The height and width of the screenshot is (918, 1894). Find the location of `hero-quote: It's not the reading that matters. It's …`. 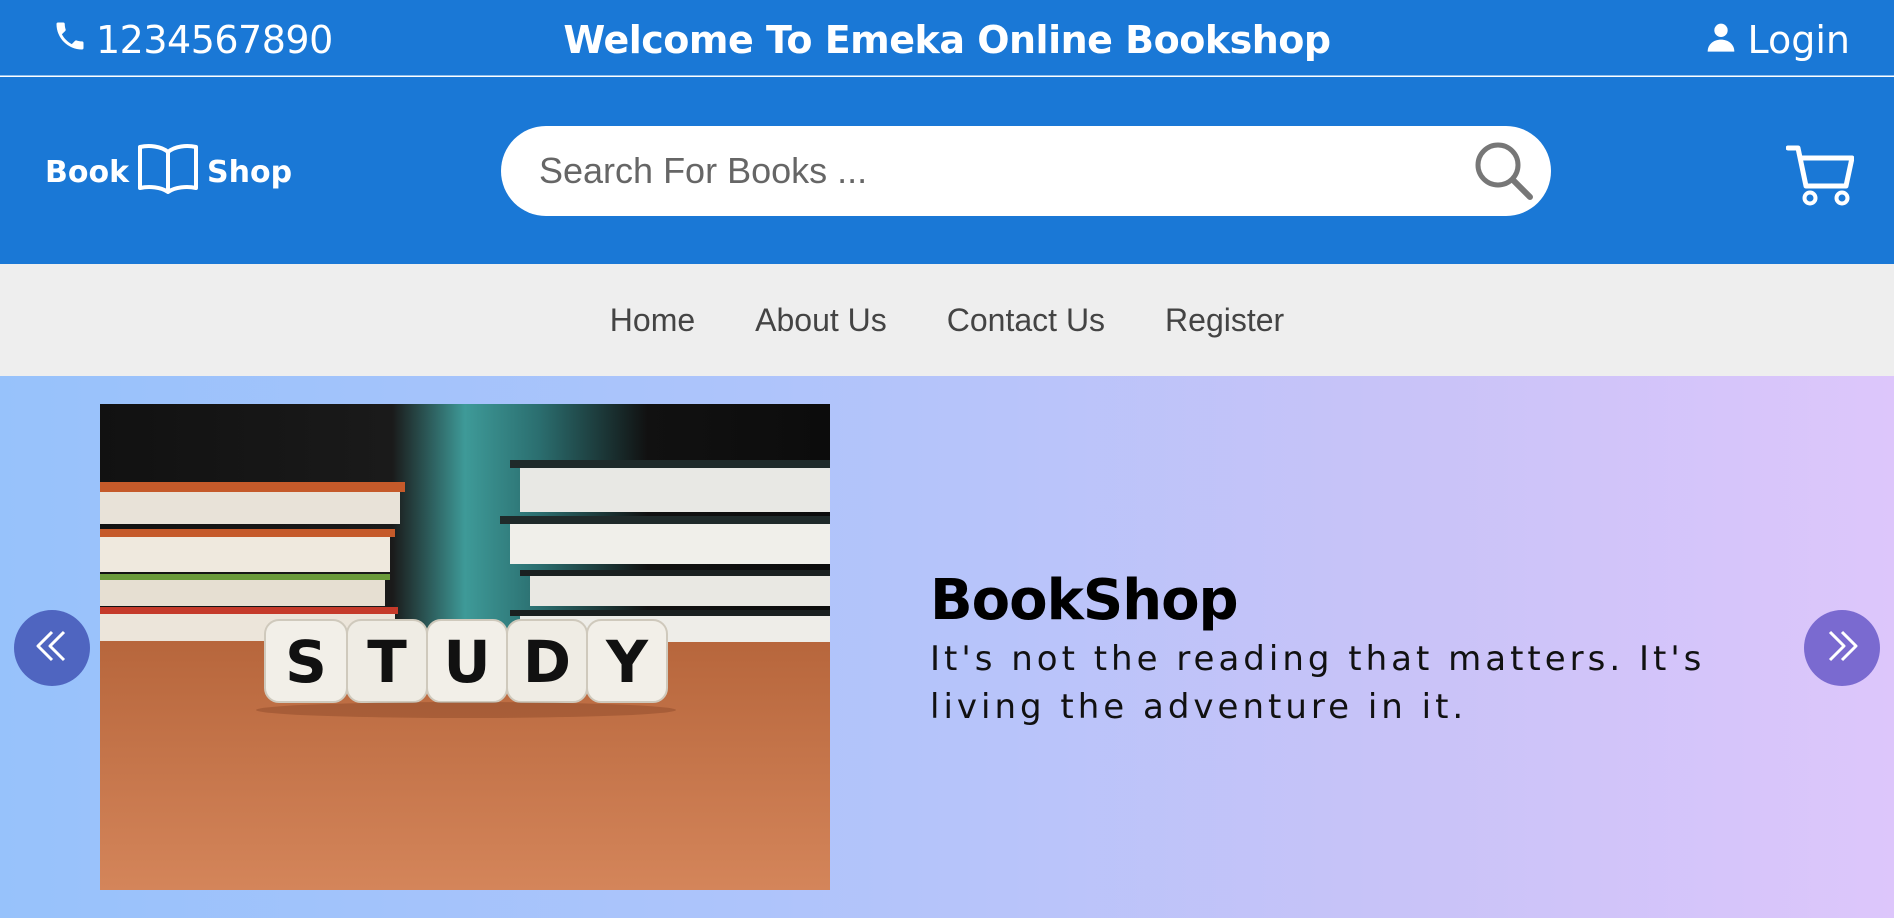

hero-quote: It's not the reading that matters. It's … is located at coordinates (1318, 683).